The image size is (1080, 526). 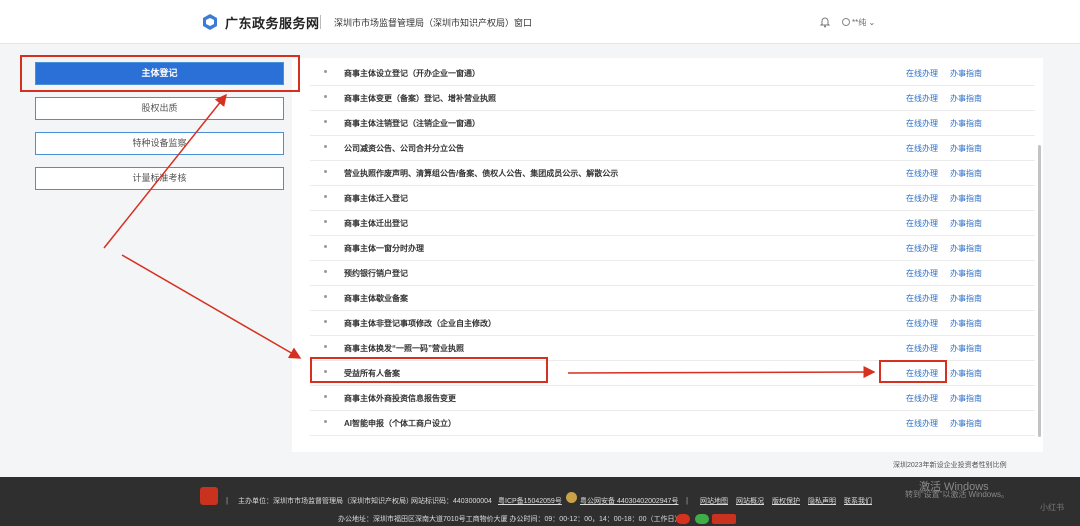 I want to click on nav-item-equity-pledge: 股权出质, so click(x=159, y=108).